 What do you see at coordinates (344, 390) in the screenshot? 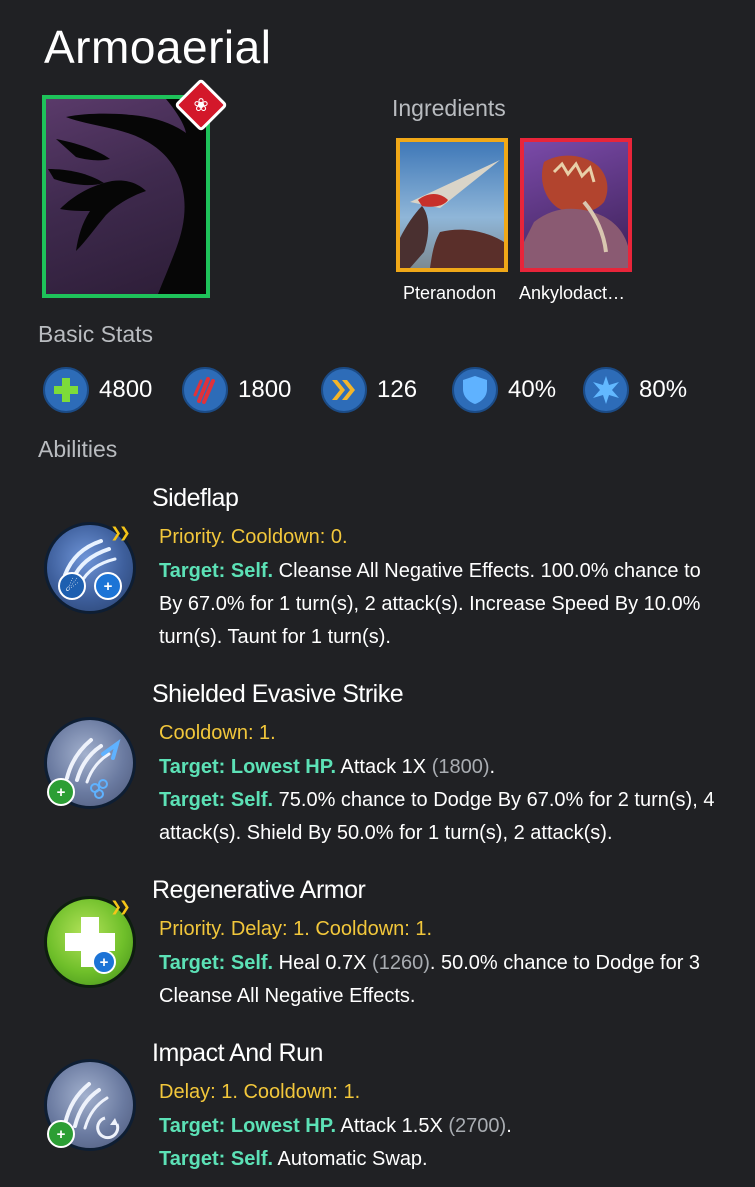
I see `speed-icon` at bounding box center [344, 390].